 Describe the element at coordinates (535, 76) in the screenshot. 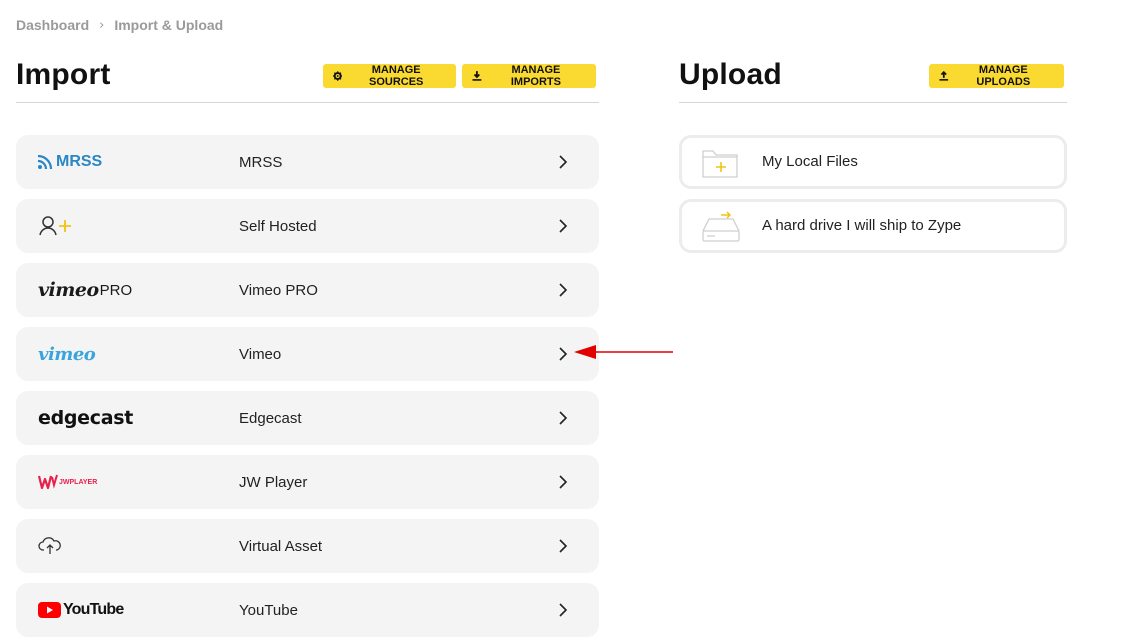

I see `manage-imports-label: MANAGE IMPORTS` at that location.